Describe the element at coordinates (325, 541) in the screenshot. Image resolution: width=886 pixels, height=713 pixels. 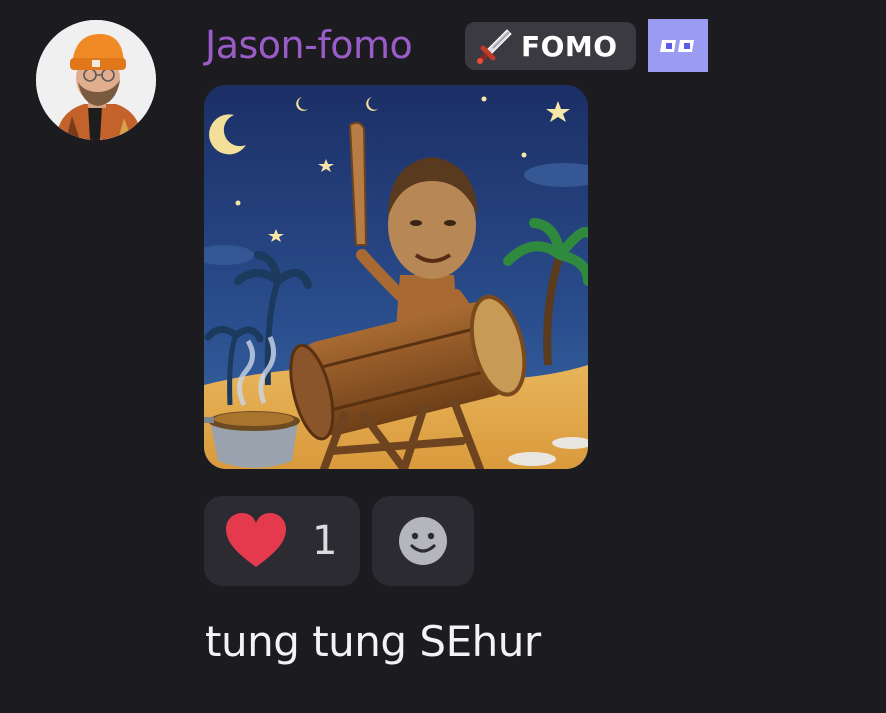
I see `reaction-count: 1` at that location.